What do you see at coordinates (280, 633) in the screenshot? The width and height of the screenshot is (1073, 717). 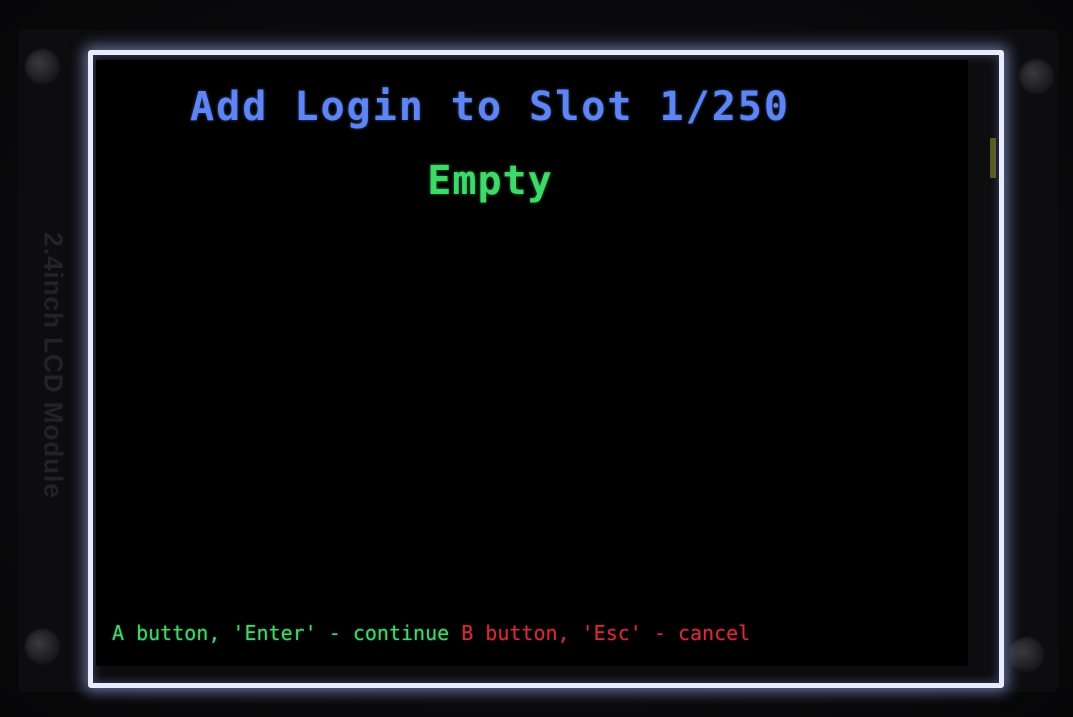 I see `continue-hint: A button, 'Enter' - continue` at bounding box center [280, 633].